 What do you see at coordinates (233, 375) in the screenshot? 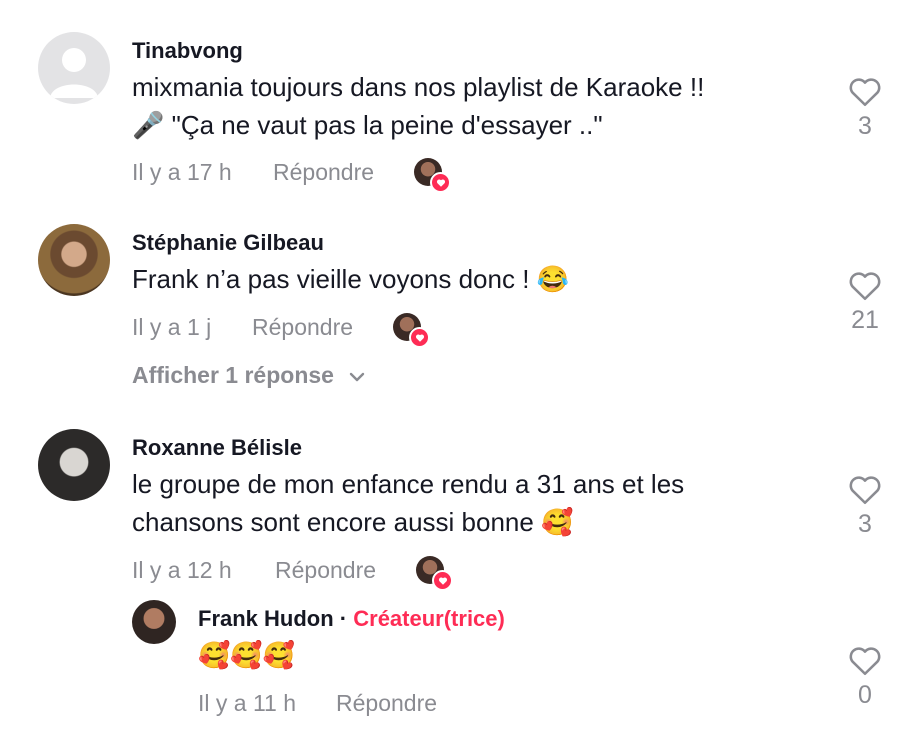
I see `view-replies-label: Afficher 1 réponse` at bounding box center [233, 375].